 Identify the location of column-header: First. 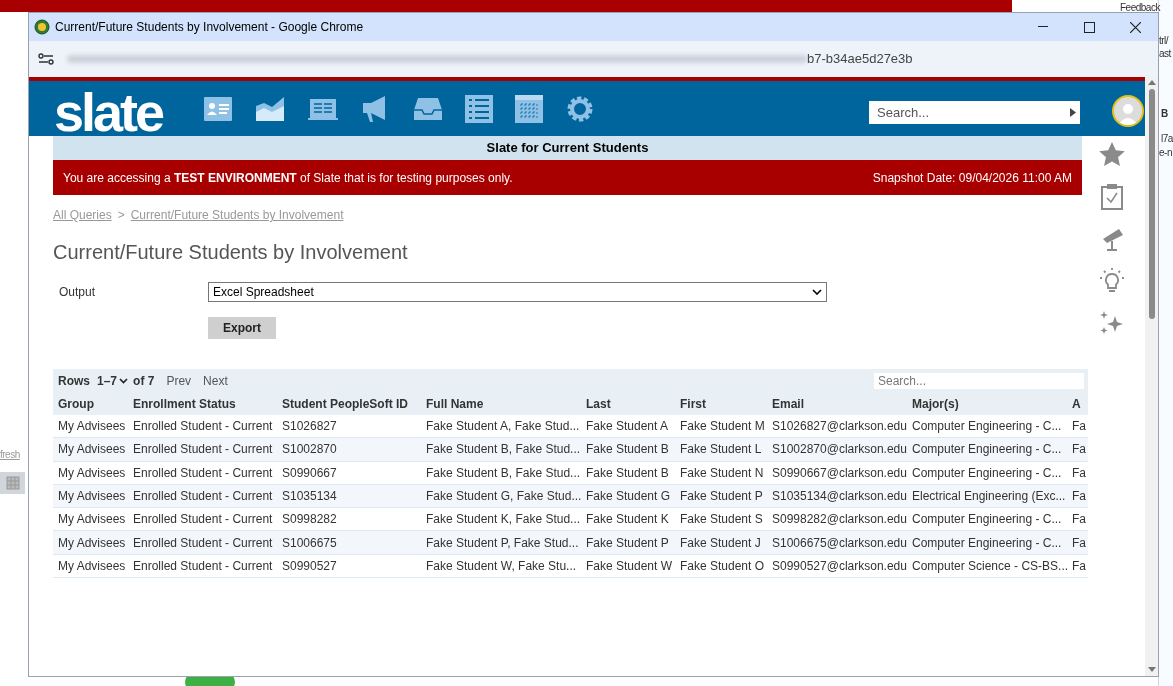
(726, 403).